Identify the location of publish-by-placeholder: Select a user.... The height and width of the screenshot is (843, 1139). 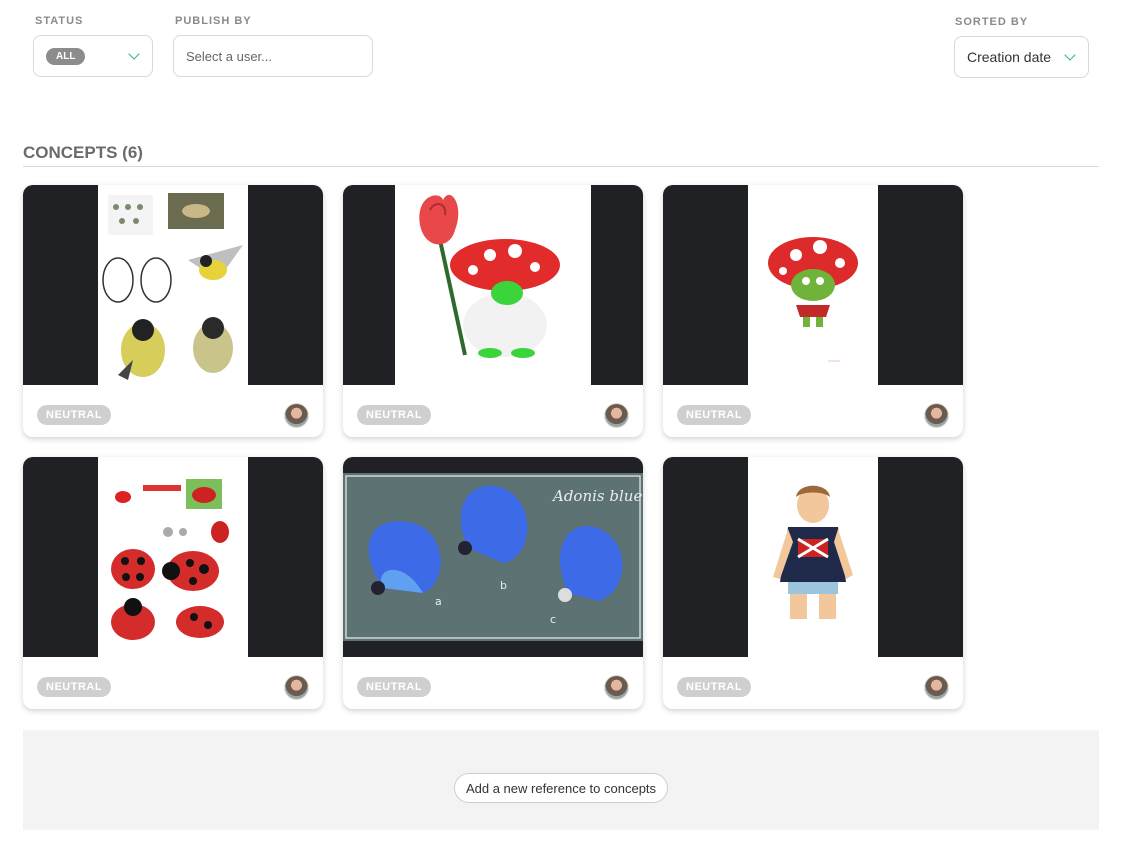
(229, 56).